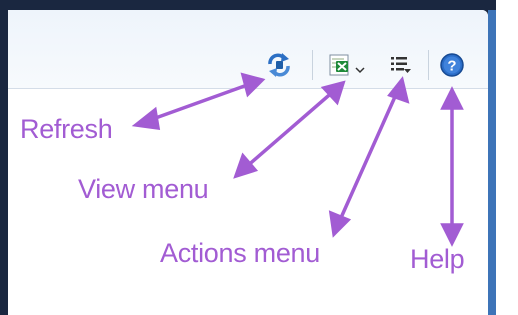 The height and width of the screenshot is (315, 518). What do you see at coordinates (240, 253) in the screenshot?
I see `actions-menu-callout: Actions menu` at bounding box center [240, 253].